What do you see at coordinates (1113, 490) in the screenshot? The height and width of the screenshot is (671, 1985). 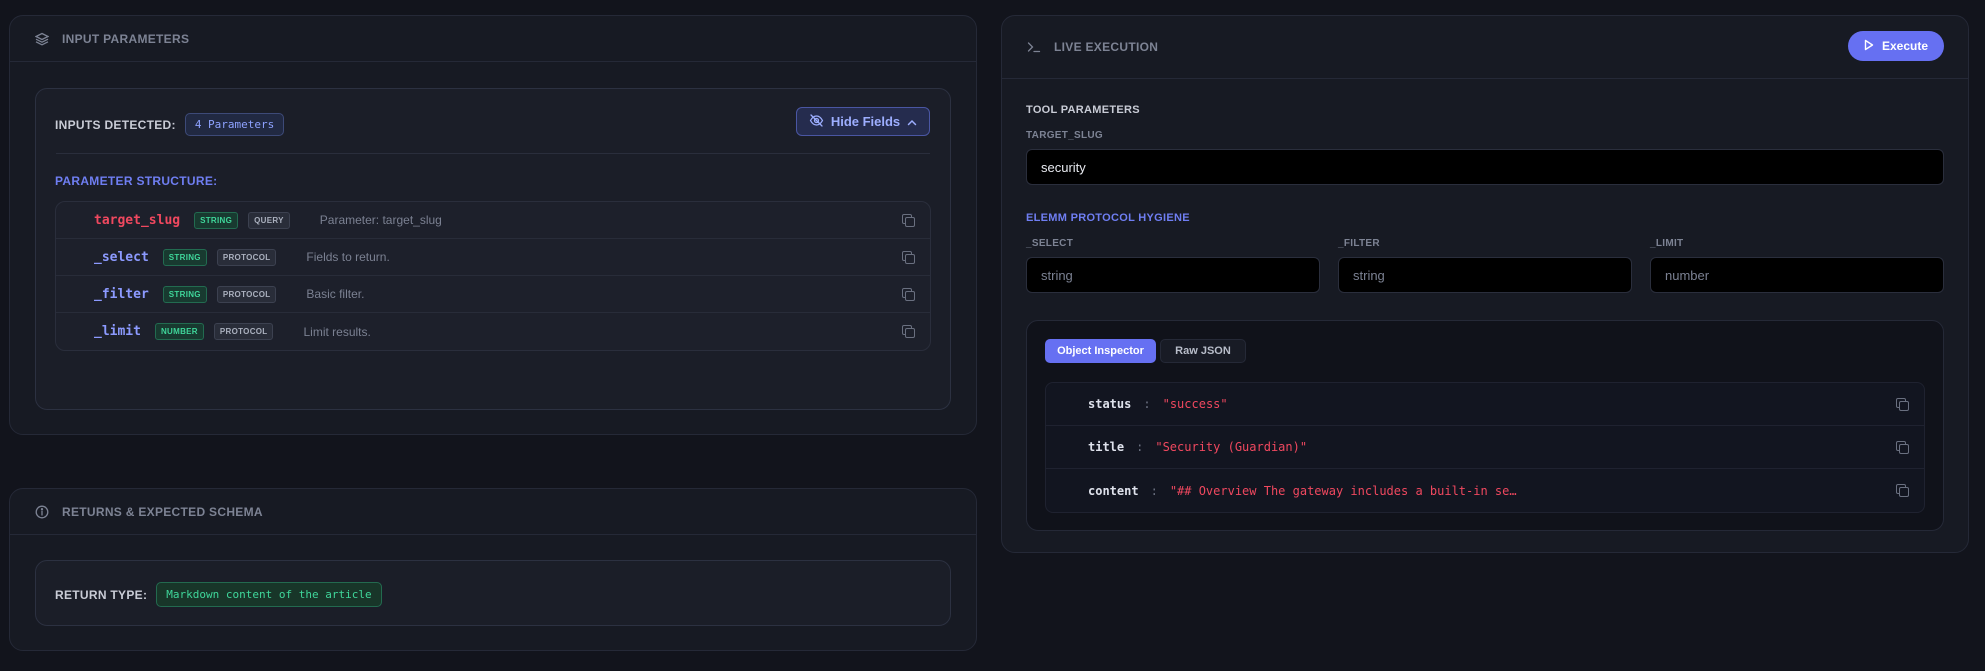 I see `result-key: content` at bounding box center [1113, 490].